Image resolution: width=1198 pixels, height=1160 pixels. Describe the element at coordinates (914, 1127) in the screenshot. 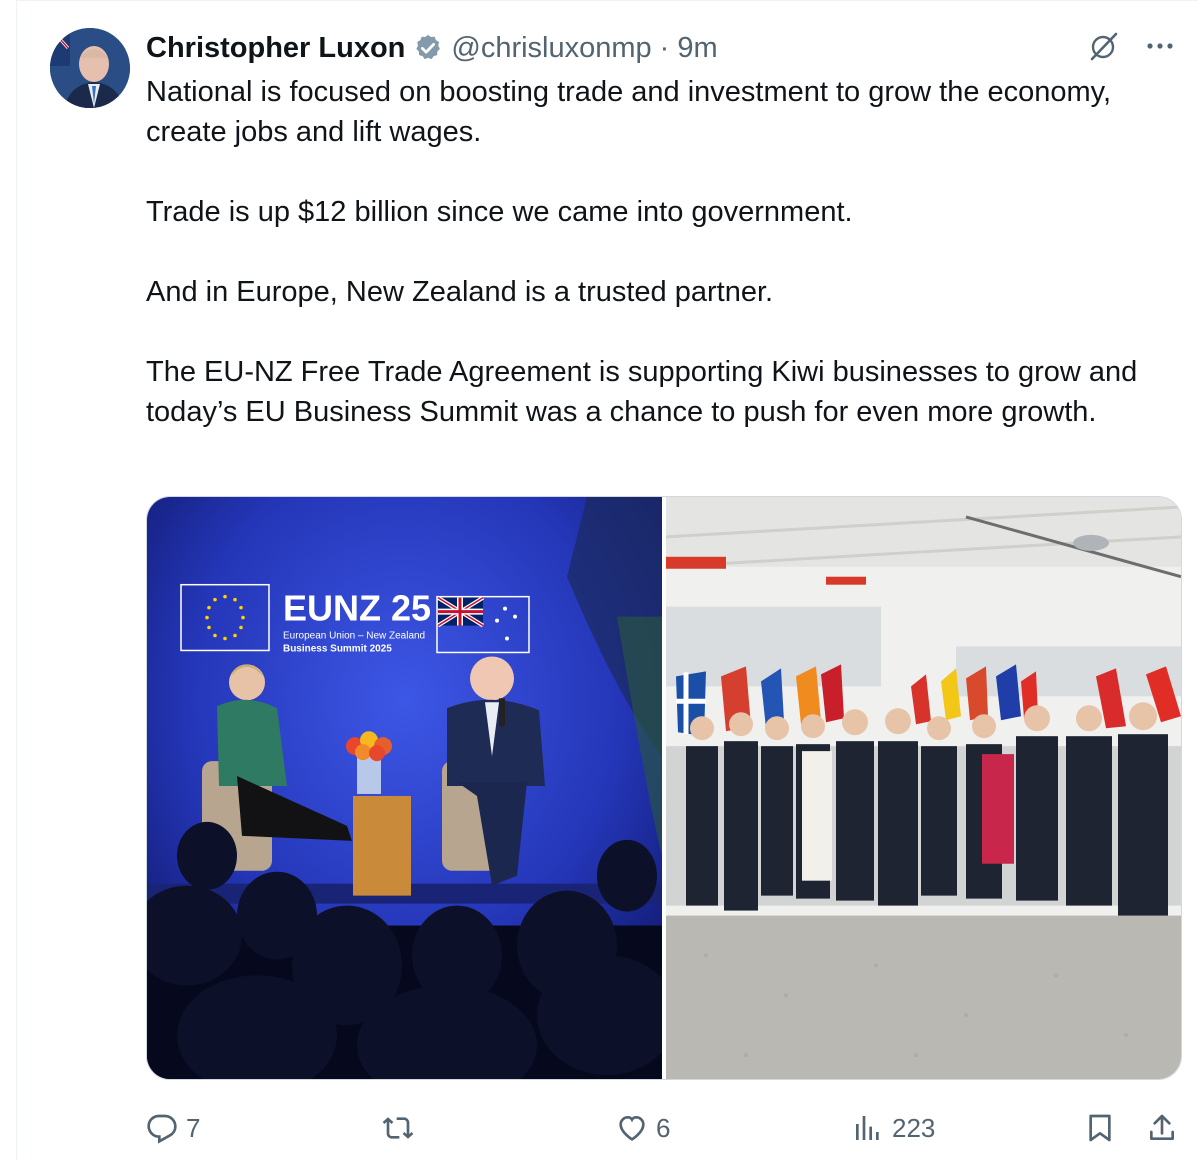

I see `view-count: 223` at that location.